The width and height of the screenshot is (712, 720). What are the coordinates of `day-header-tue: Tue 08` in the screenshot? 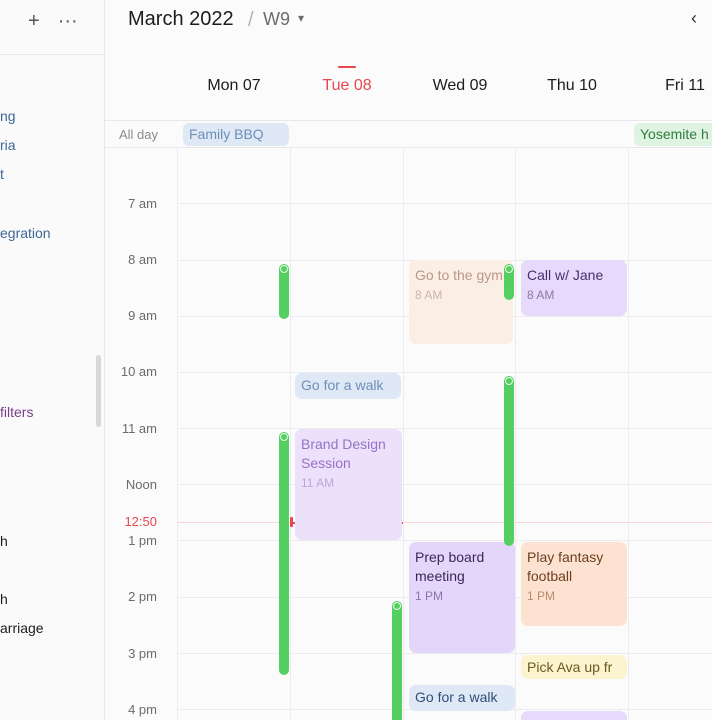 It's located at (347, 86).